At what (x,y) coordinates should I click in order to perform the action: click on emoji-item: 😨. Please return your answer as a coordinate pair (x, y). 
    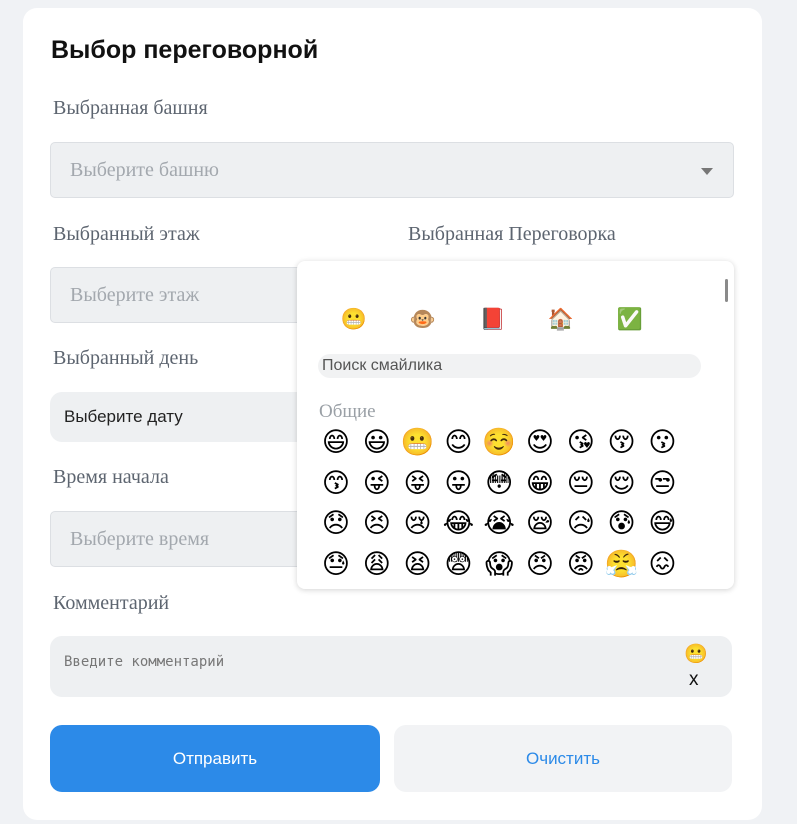
    Looking at the image, I should click on (458, 565).